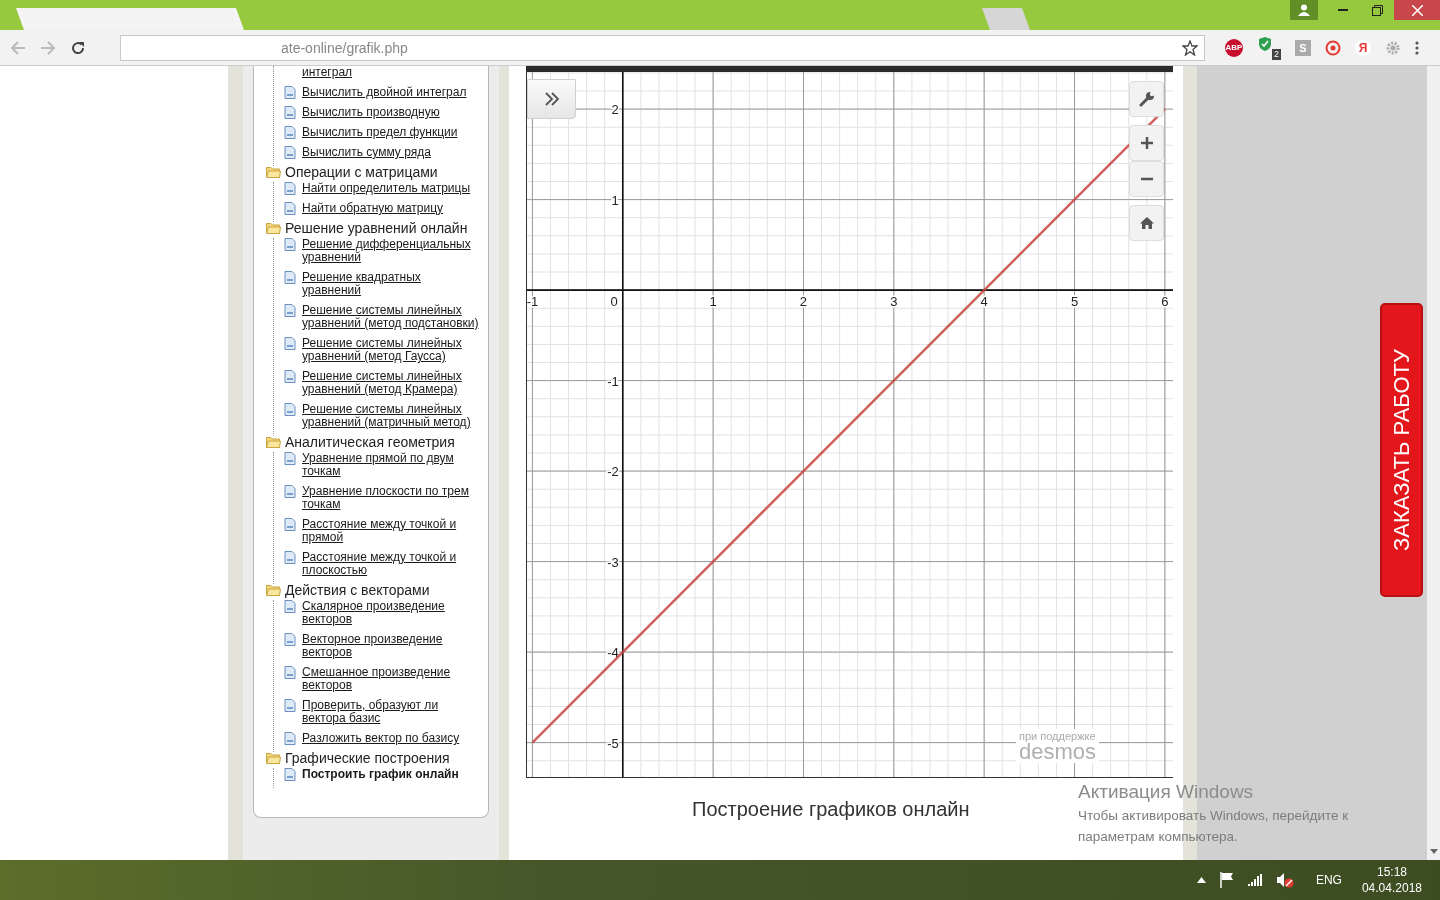 The width and height of the screenshot is (1440, 900). What do you see at coordinates (533, 302) in the screenshot?
I see `x-tick-label: -1` at bounding box center [533, 302].